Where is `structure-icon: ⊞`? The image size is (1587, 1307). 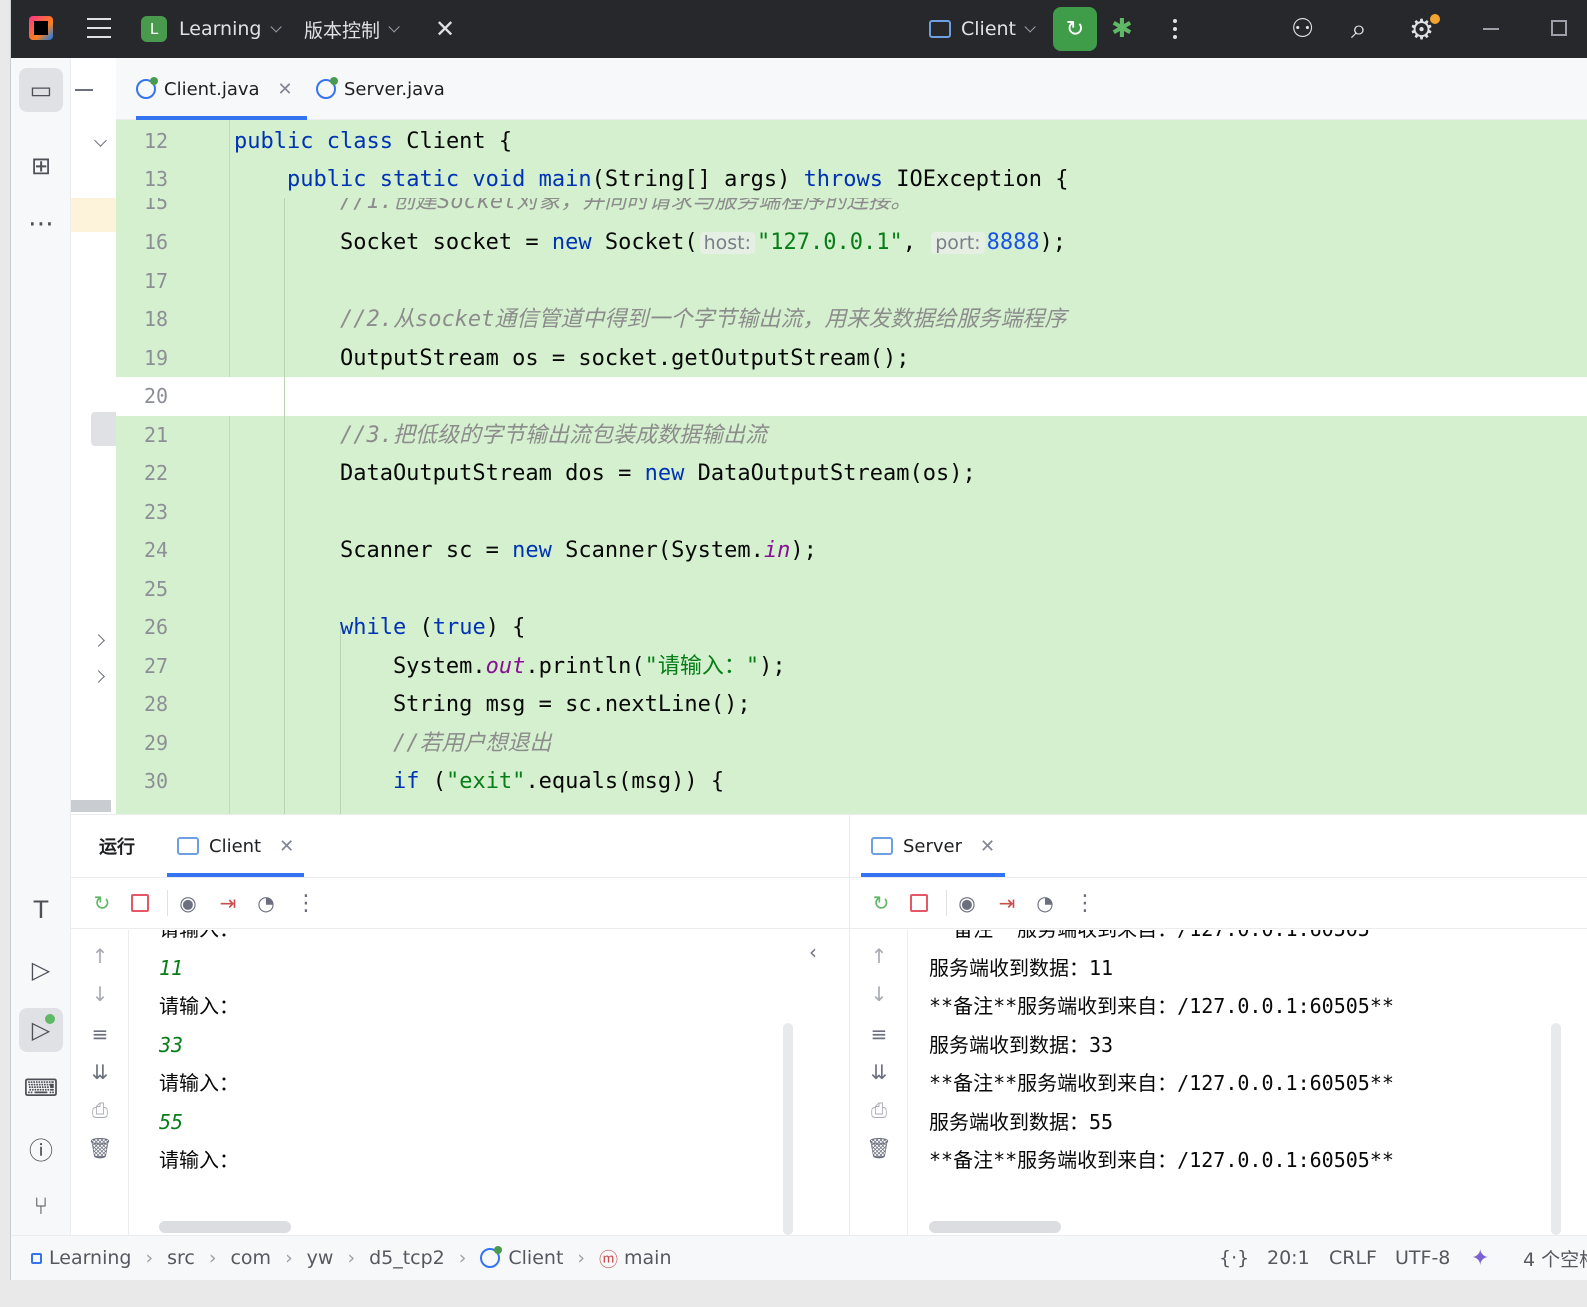
structure-icon: ⊞ is located at coordinates (41, 166).